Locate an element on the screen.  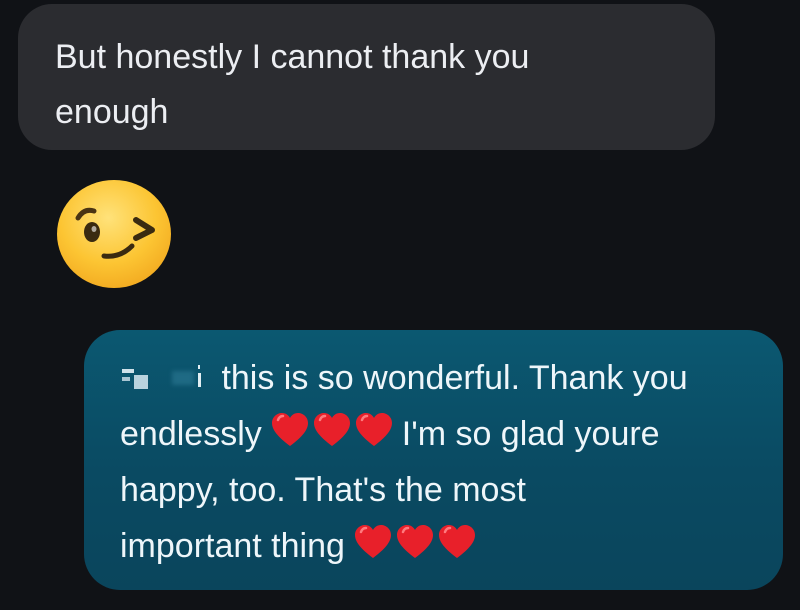
sent-message-line: happy, too. That's the most is located at coordinates (323, 490).